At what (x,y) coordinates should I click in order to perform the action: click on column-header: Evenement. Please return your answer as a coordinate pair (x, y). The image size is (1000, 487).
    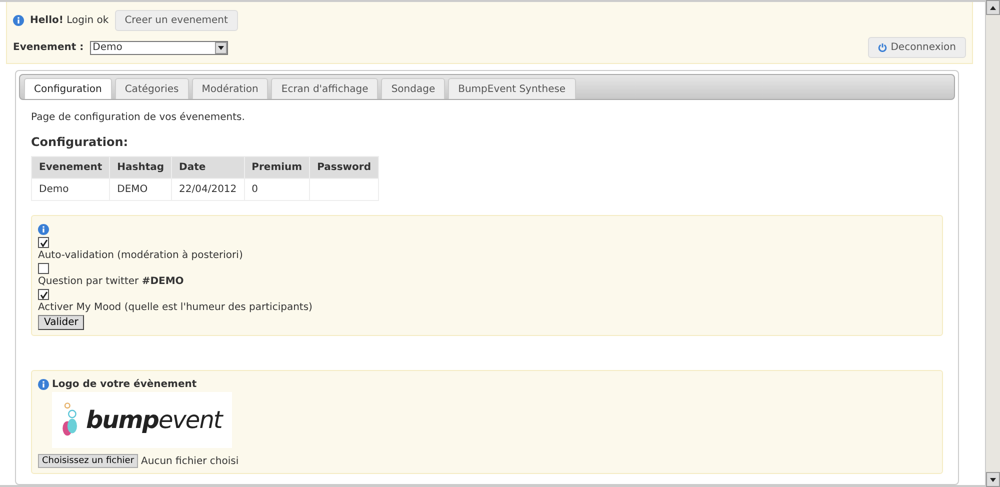
    Looking at the image, I should click on (71, 167).